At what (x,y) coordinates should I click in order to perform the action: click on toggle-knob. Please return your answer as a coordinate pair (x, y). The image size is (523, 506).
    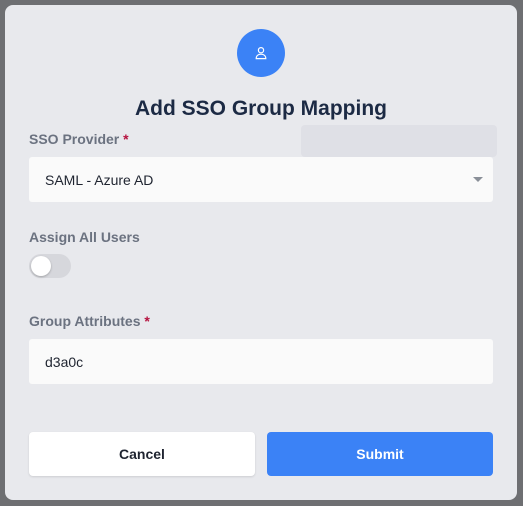
    Looking at the image, I should click on (41, 266).